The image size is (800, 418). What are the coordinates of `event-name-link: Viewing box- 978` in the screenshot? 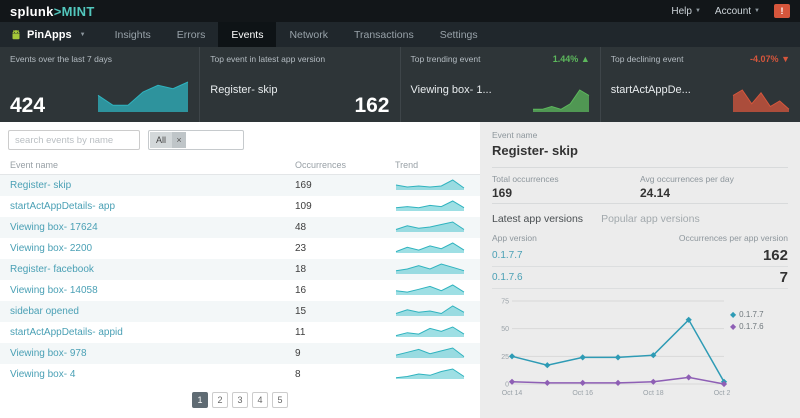 It's located at (48, 353).